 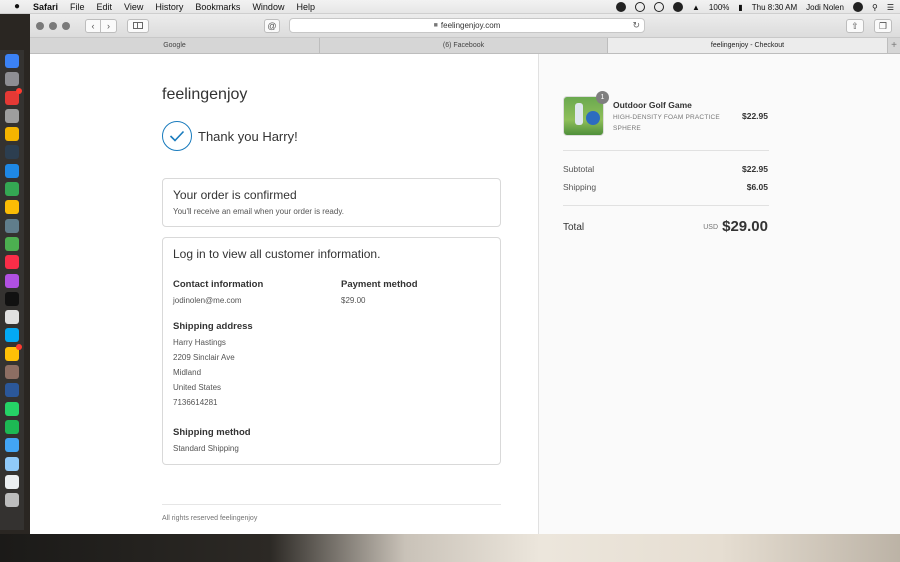 What do you see at coordinates (138, 25) in the screenshot?
I see `sidebar-button` at bounding box center [138, 25].